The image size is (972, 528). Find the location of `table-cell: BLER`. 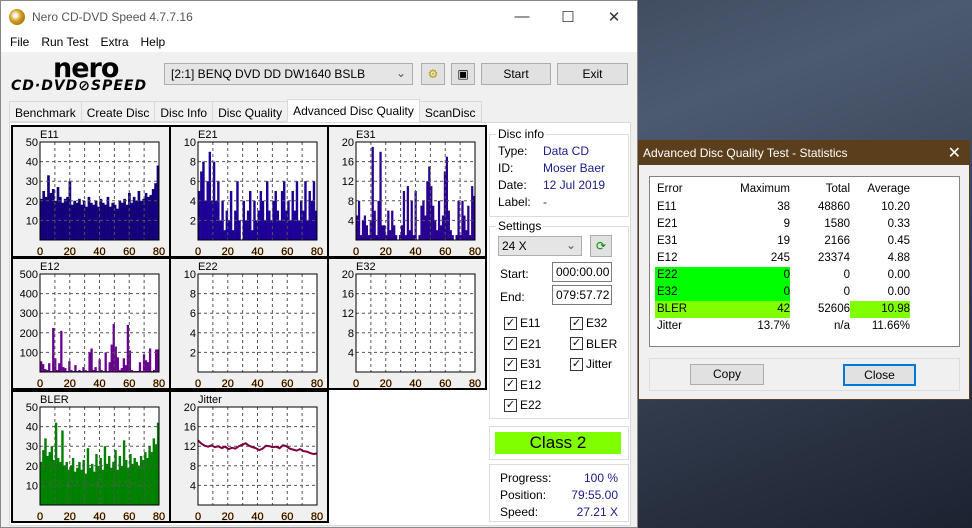

table-cell: BLER is located at coordinates (672, 309).